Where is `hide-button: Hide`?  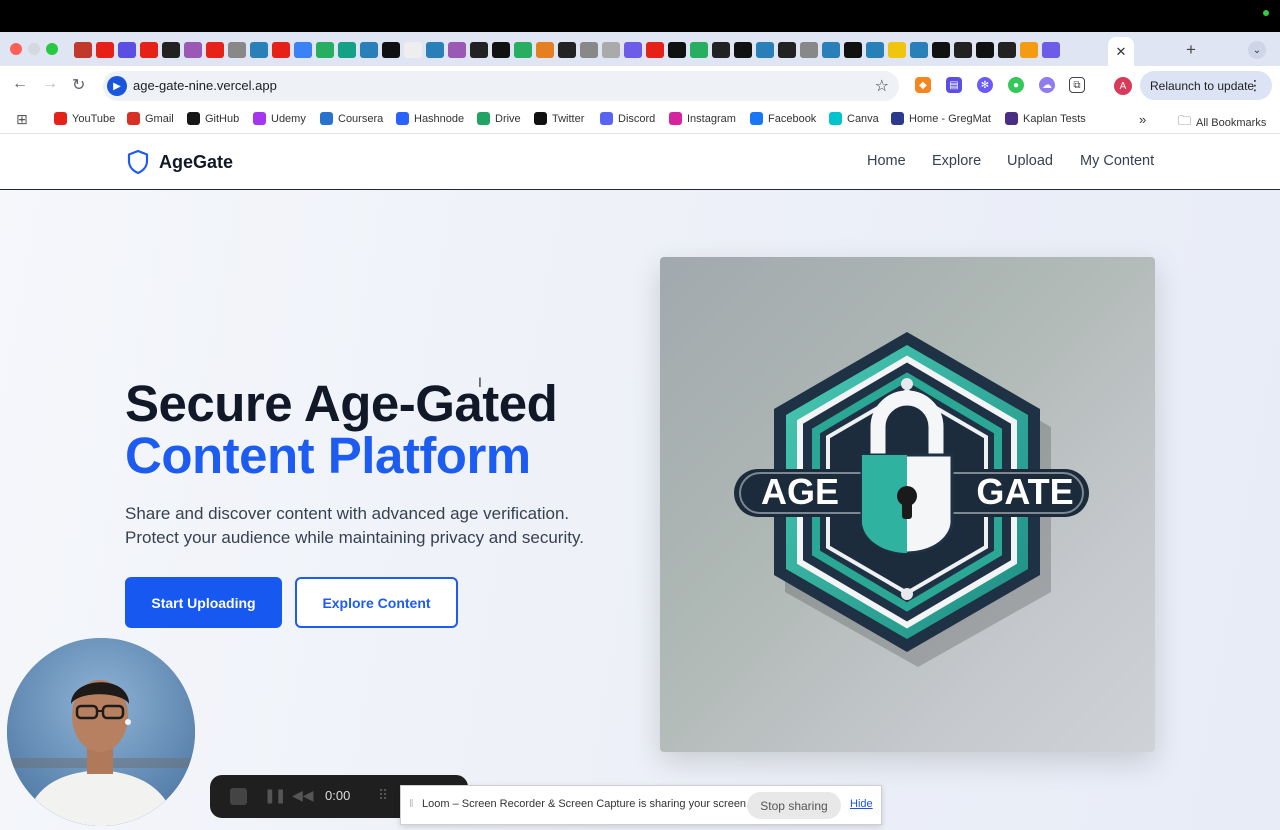 hide-button: Hide is located at coordinates (861, 804).